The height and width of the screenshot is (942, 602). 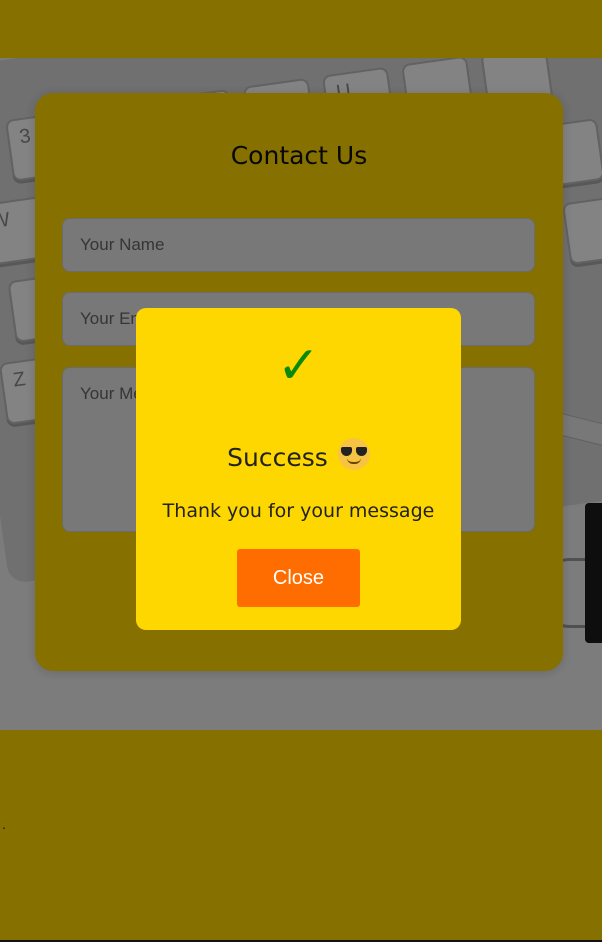 I want to click on dialog-title-row: Success, so click(x=298, y=455).